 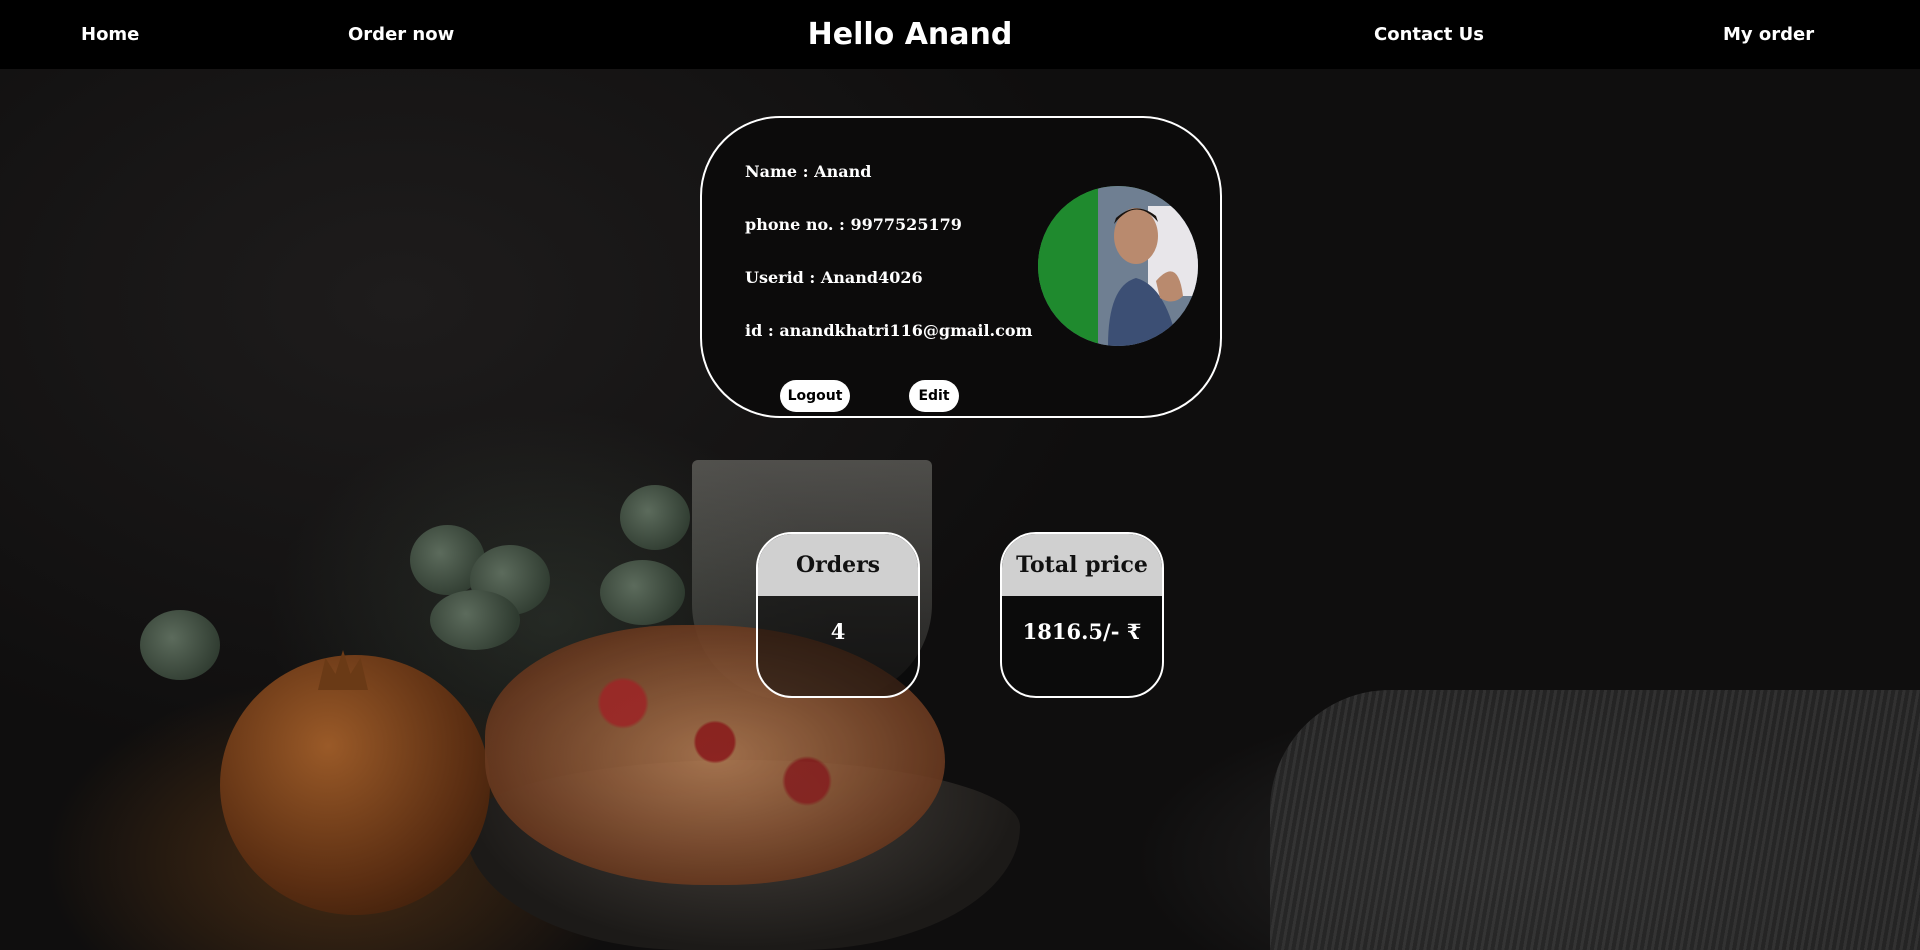 What do you see at coordinates (910, 34) in the screenshot?
I see `page-title: Hello Anand` at bounding box center [910, 34].